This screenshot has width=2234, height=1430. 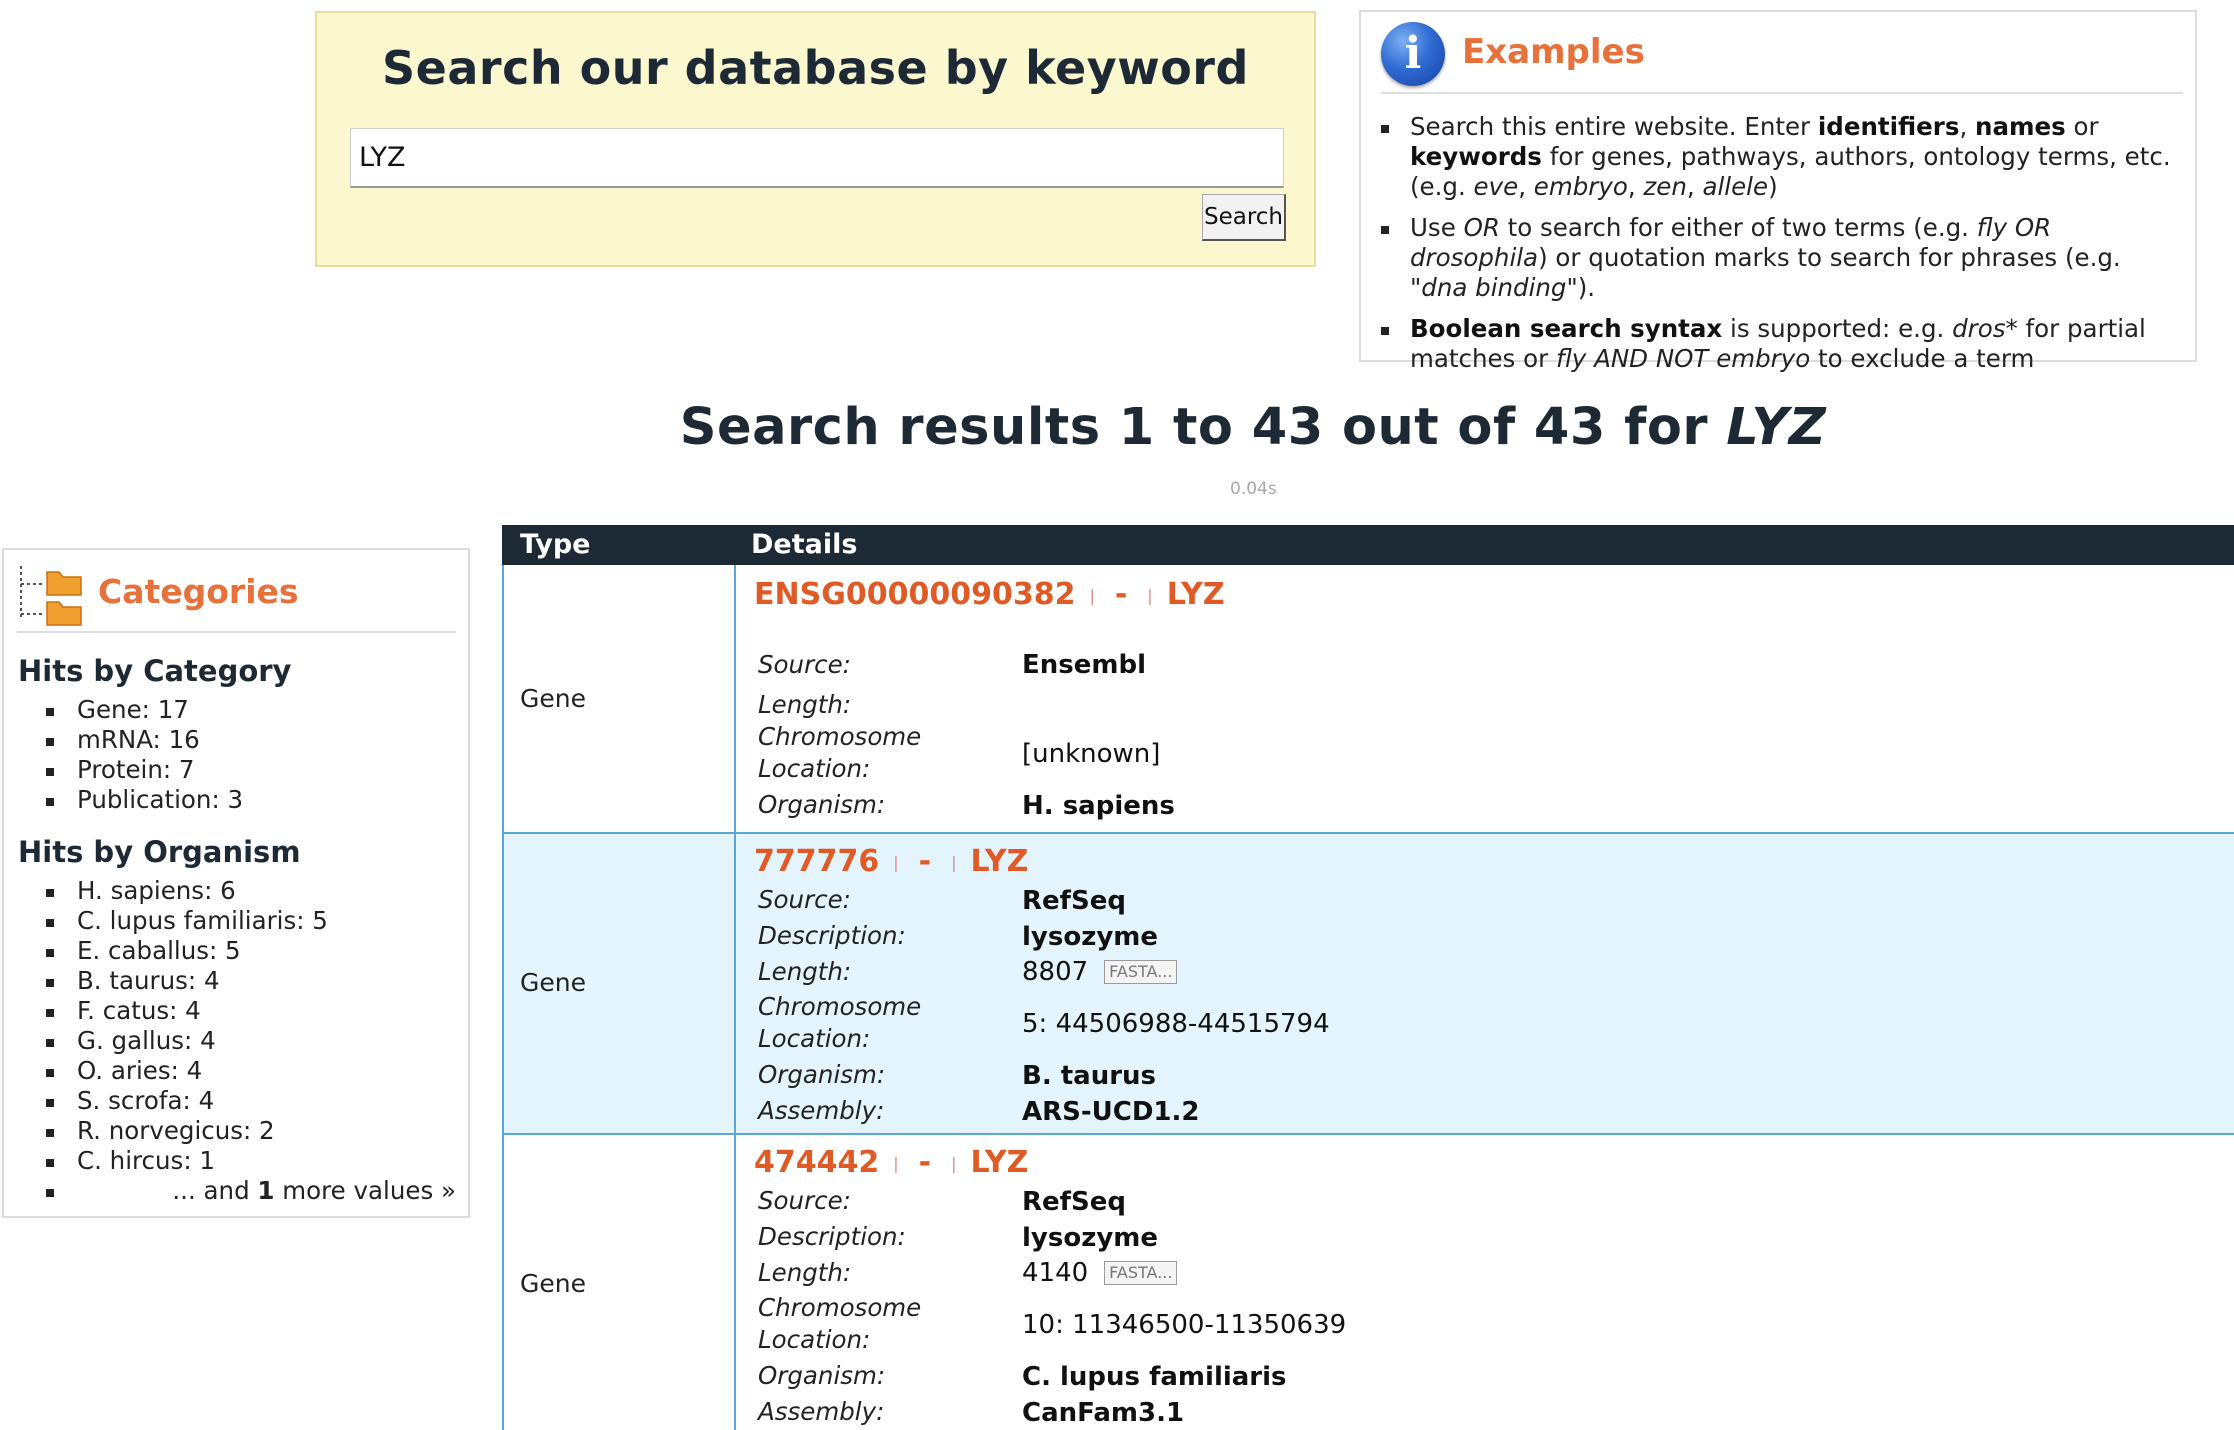 What do you see at coordinates (251, 1191) in the screenshot?
I see `more-values-link: ... and 1 more values »` at bounding box center [251, 1191].